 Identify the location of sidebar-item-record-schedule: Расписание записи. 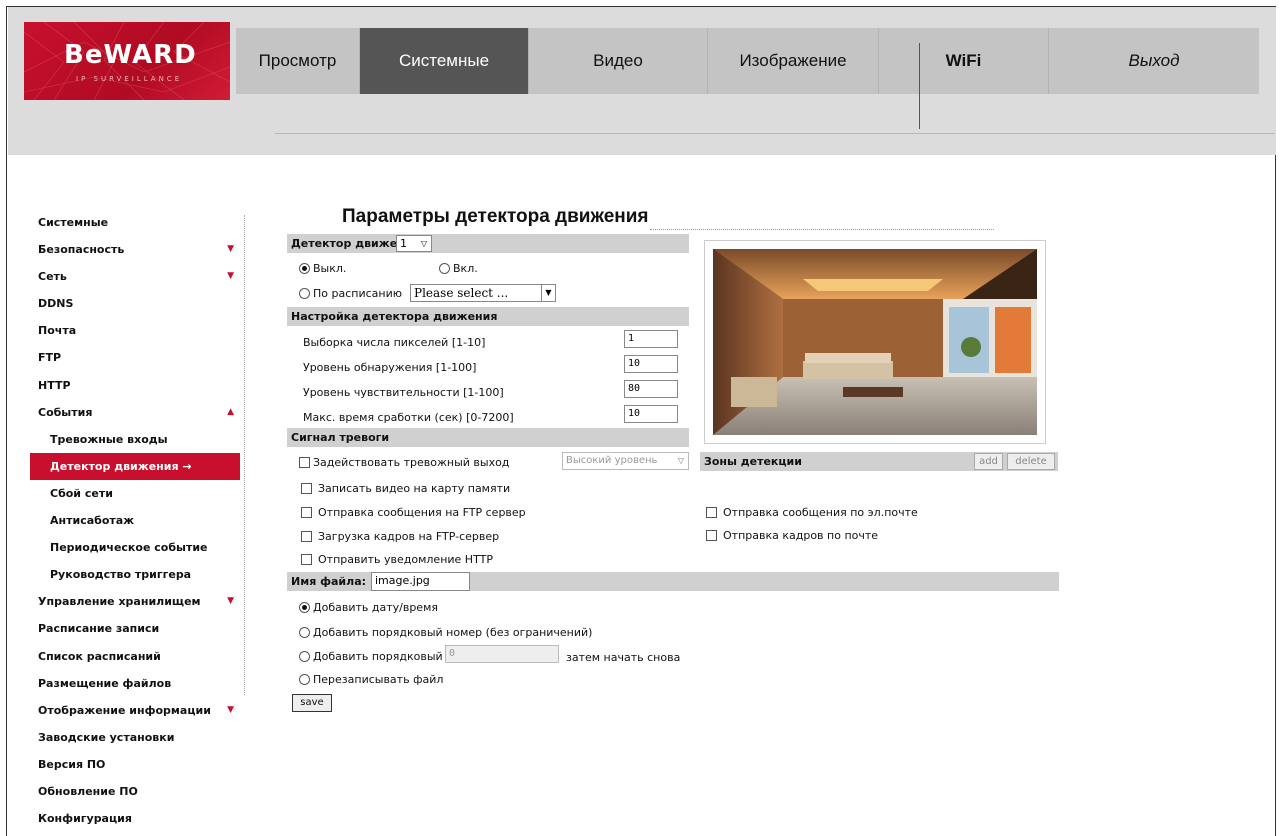
(135, 628).